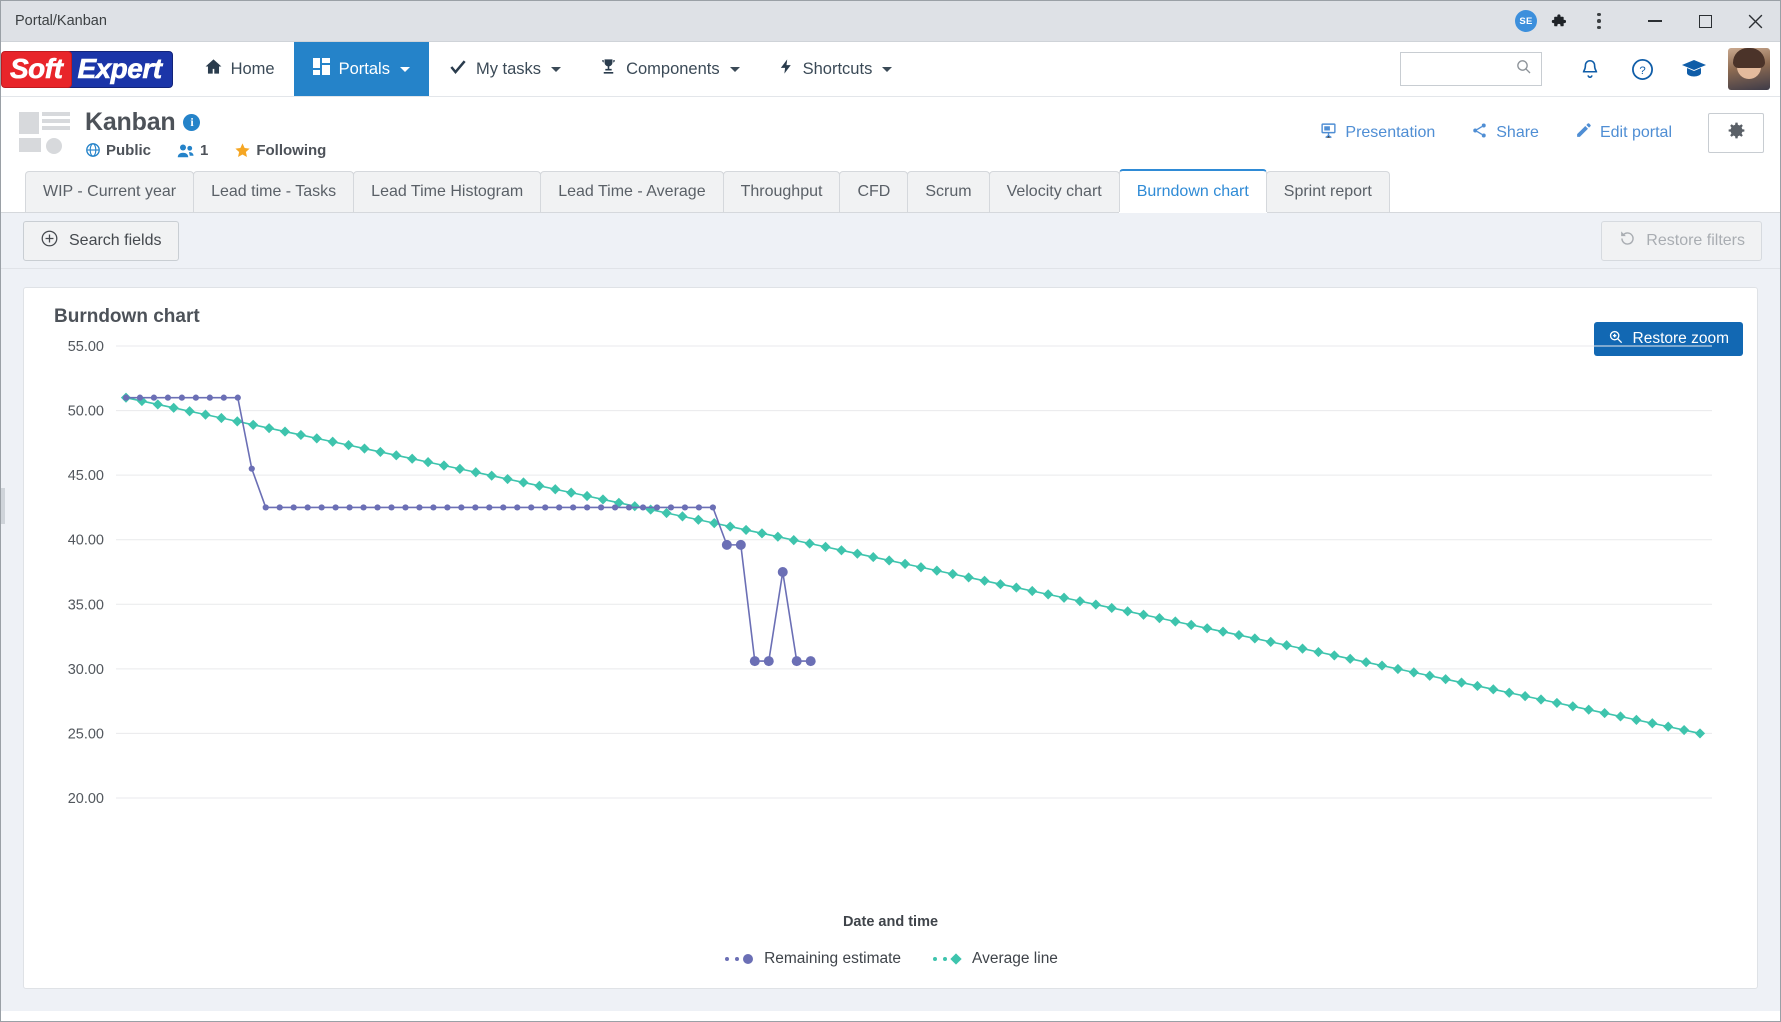  I want to click on tab-scrum: Scrum, so click(948, 191).